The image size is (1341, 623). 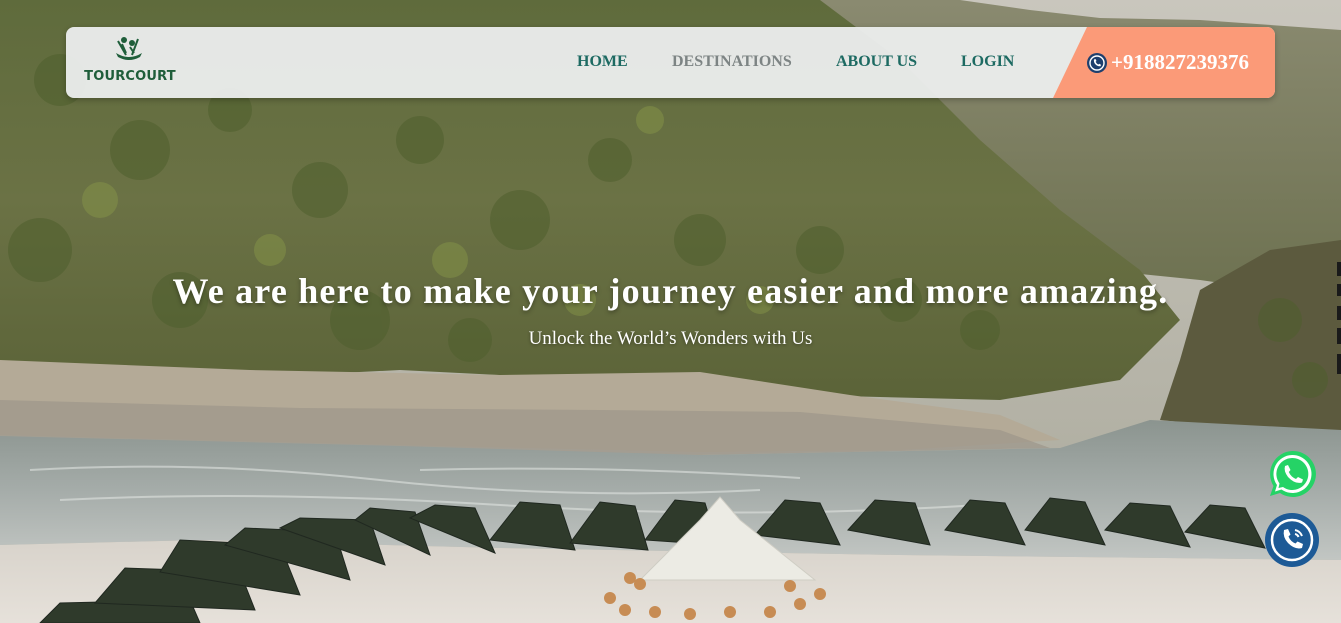 I want to click on nav-about-us-link: ABOUT US, so click(x=876, y=62).